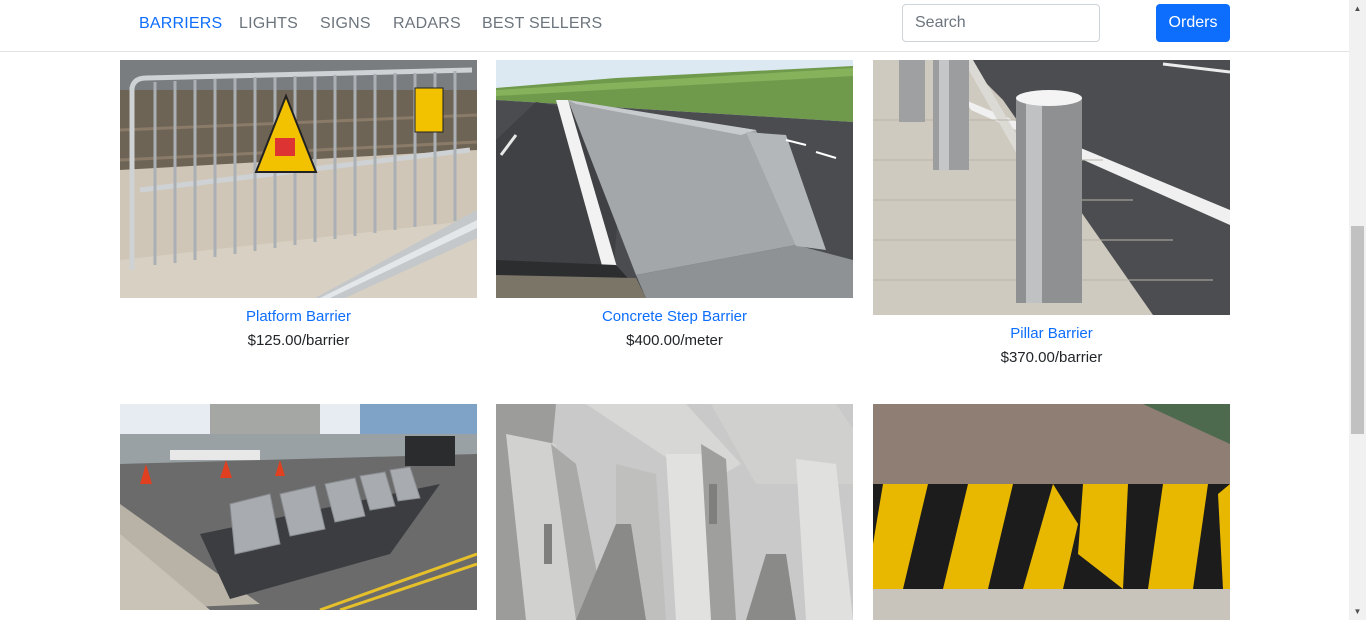  I want to click on scroll-up-arrow-icon: ▲, so click(1357, 8).